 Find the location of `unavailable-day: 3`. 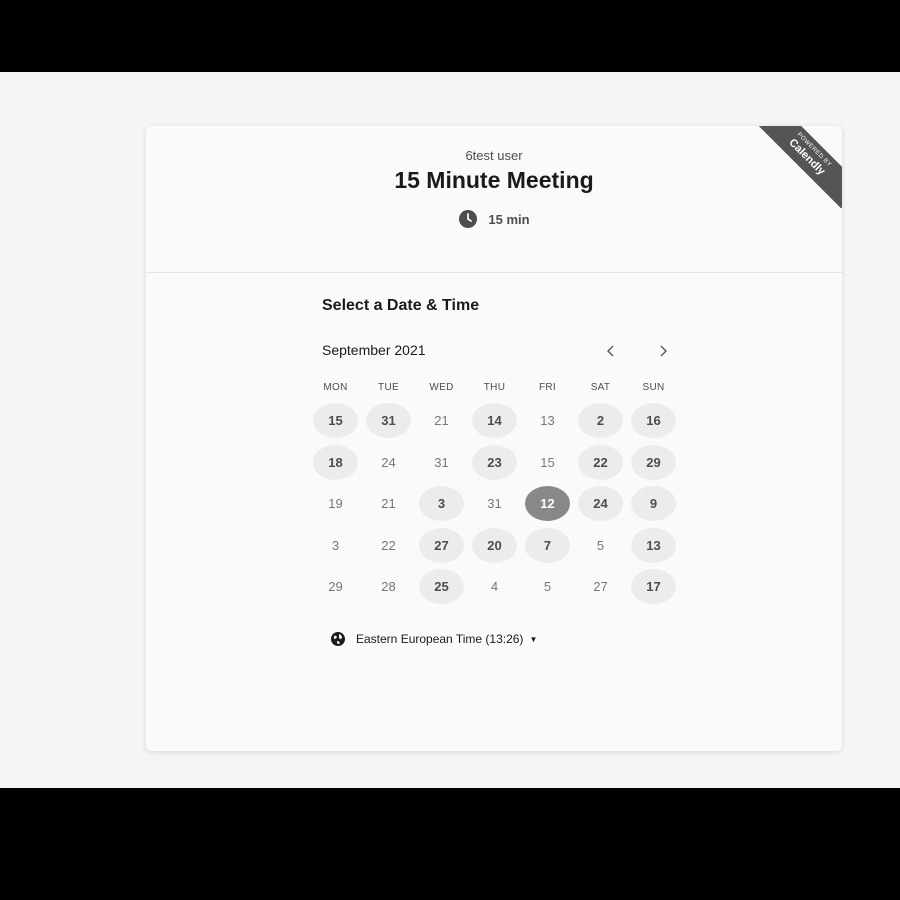

unavailable-day: 3 is located at coordinates (335, 545).